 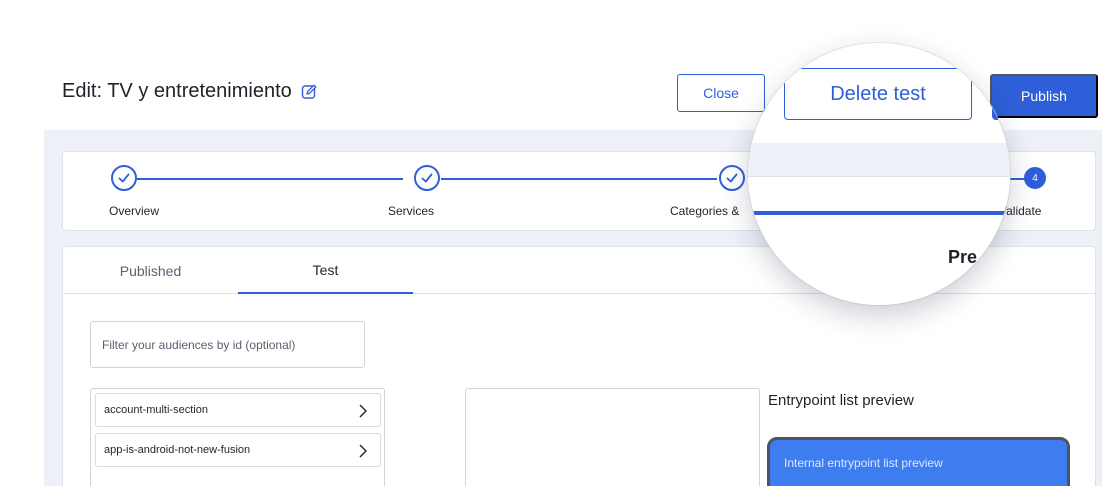 What do you see at coordinates (227, 344) in the screenshot?
I see `audience-filter-input` at bounding box center [227, 344].